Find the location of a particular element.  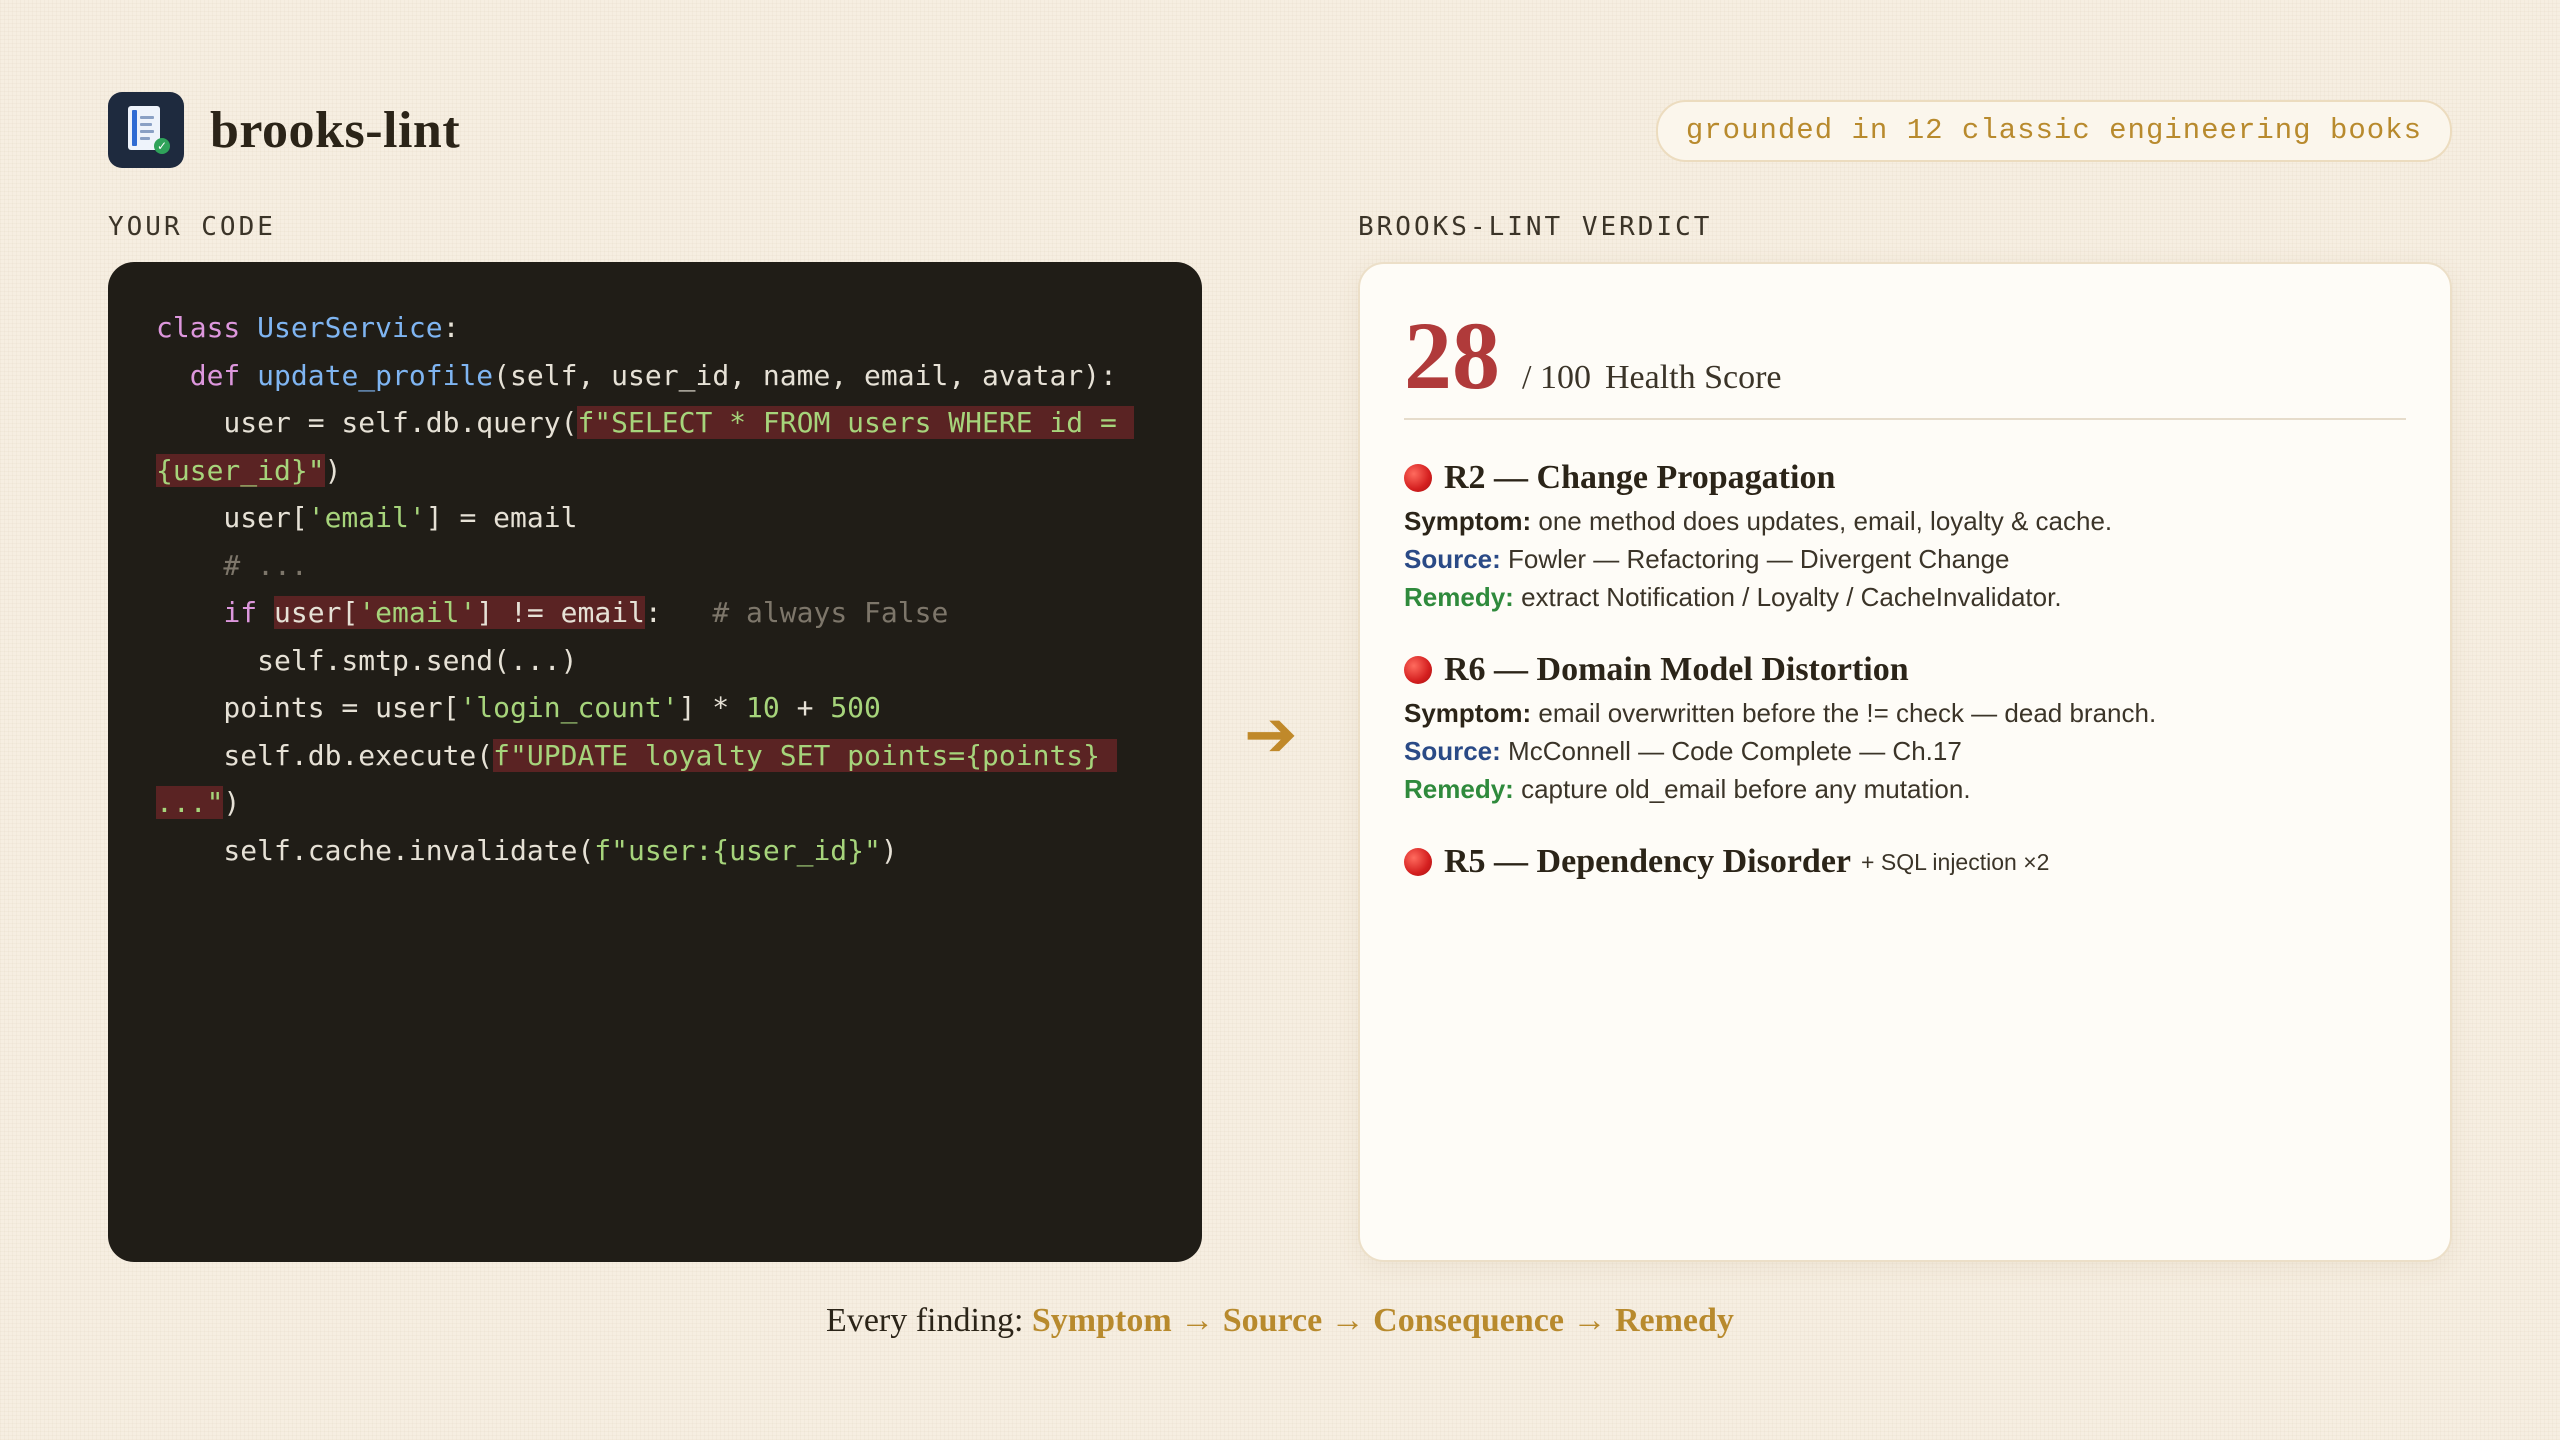

code-token: ] * is located at coordinates (712, 707).